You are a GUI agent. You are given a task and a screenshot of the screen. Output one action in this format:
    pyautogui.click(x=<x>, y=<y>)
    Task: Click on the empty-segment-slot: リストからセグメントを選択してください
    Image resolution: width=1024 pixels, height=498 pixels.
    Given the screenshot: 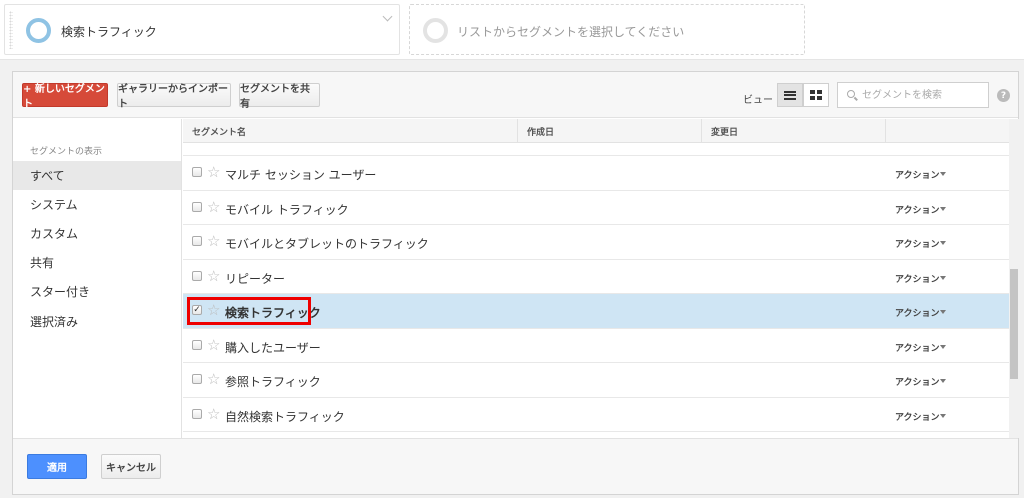 What is the action you would take?
    pyautogui.click(x=607, y=29)
    